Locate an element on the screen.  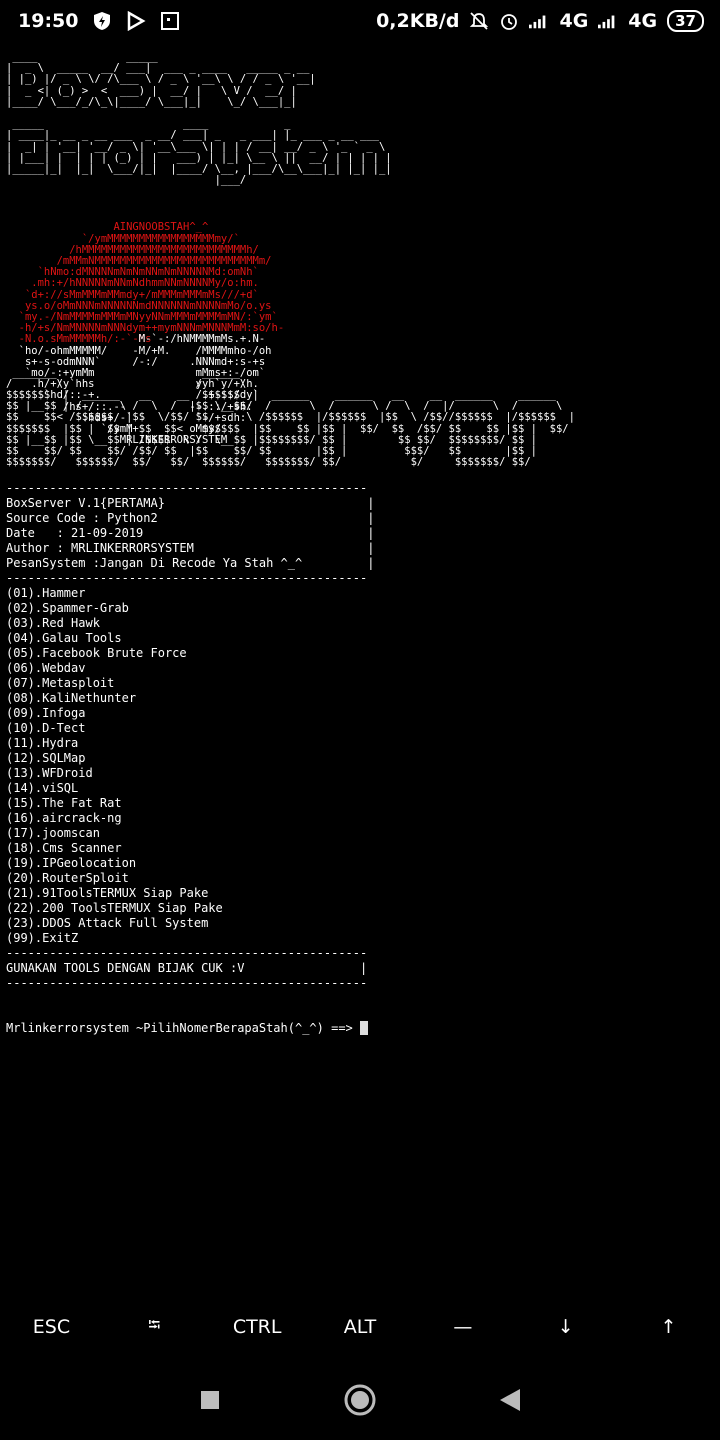
menu-item: (17).joomscan is located at coordinates (53, 832).